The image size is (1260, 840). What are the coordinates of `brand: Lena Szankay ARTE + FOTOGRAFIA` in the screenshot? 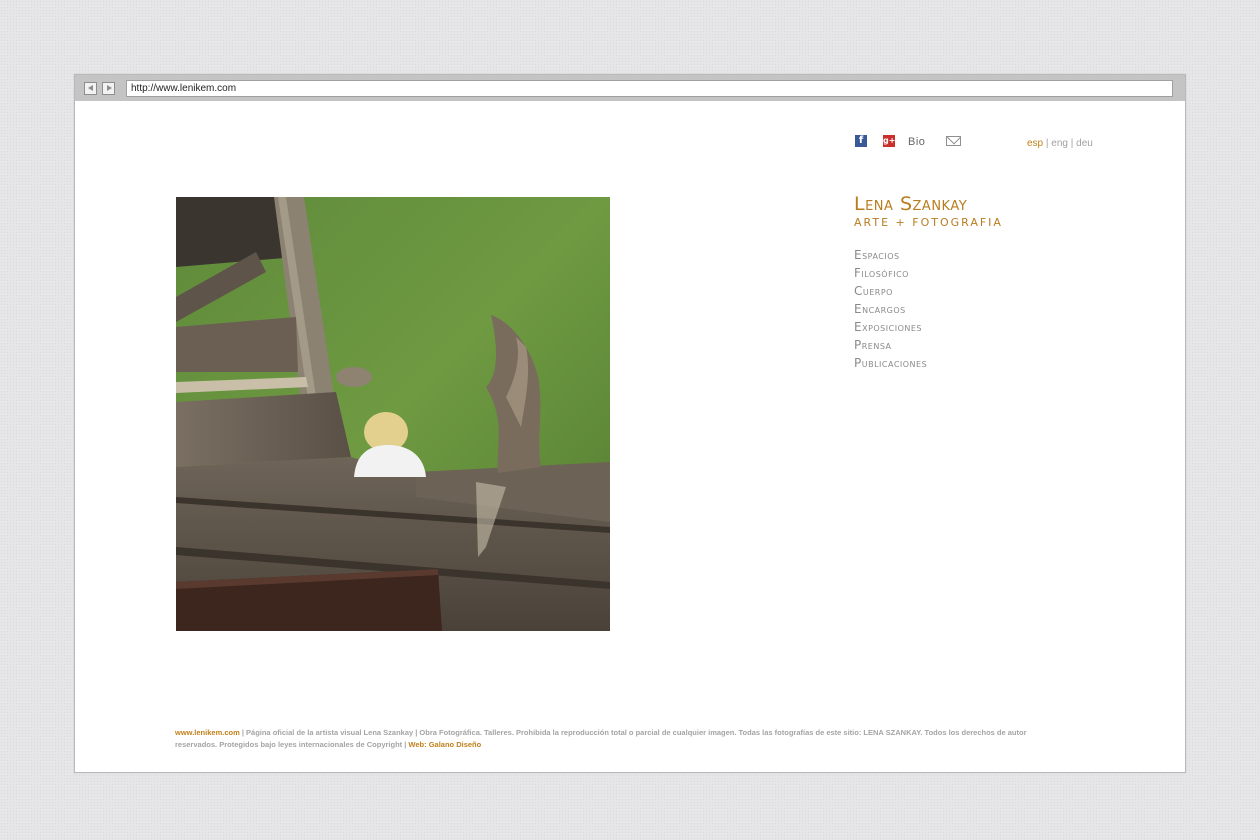 It's located at (928, 211).